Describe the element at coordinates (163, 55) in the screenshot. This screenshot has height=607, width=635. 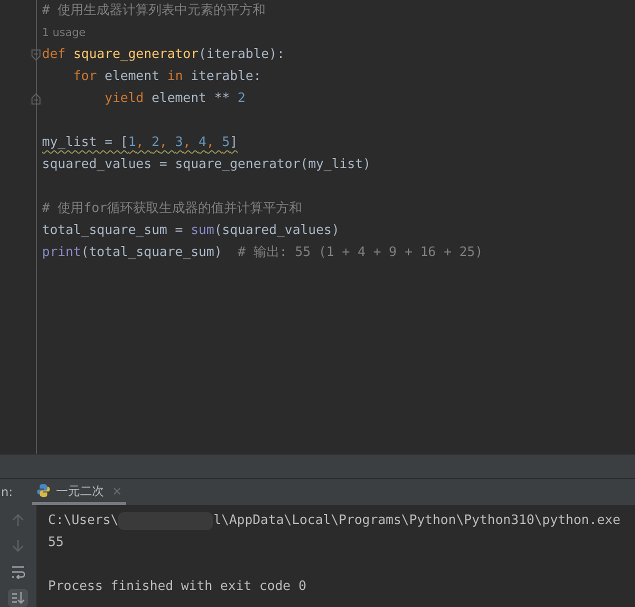
I see `code-line: def square_generator(iterable):` at that location.